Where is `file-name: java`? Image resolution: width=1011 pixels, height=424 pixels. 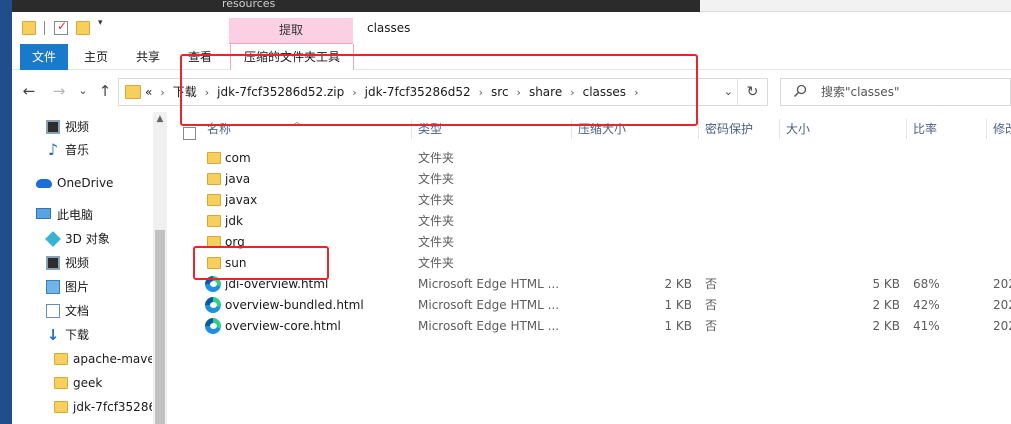 file-name: java is located at coordinates (238, 179).